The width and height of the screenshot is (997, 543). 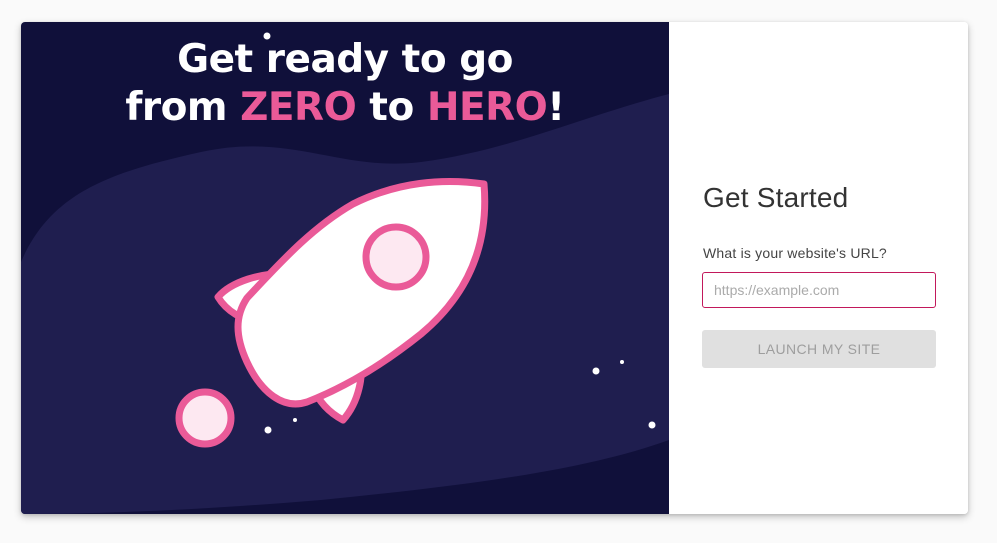 What do you see at coordinates (298, 107) in the screenshot?
I see `headline-zero: ZERO` at bounding box center [298, 107].